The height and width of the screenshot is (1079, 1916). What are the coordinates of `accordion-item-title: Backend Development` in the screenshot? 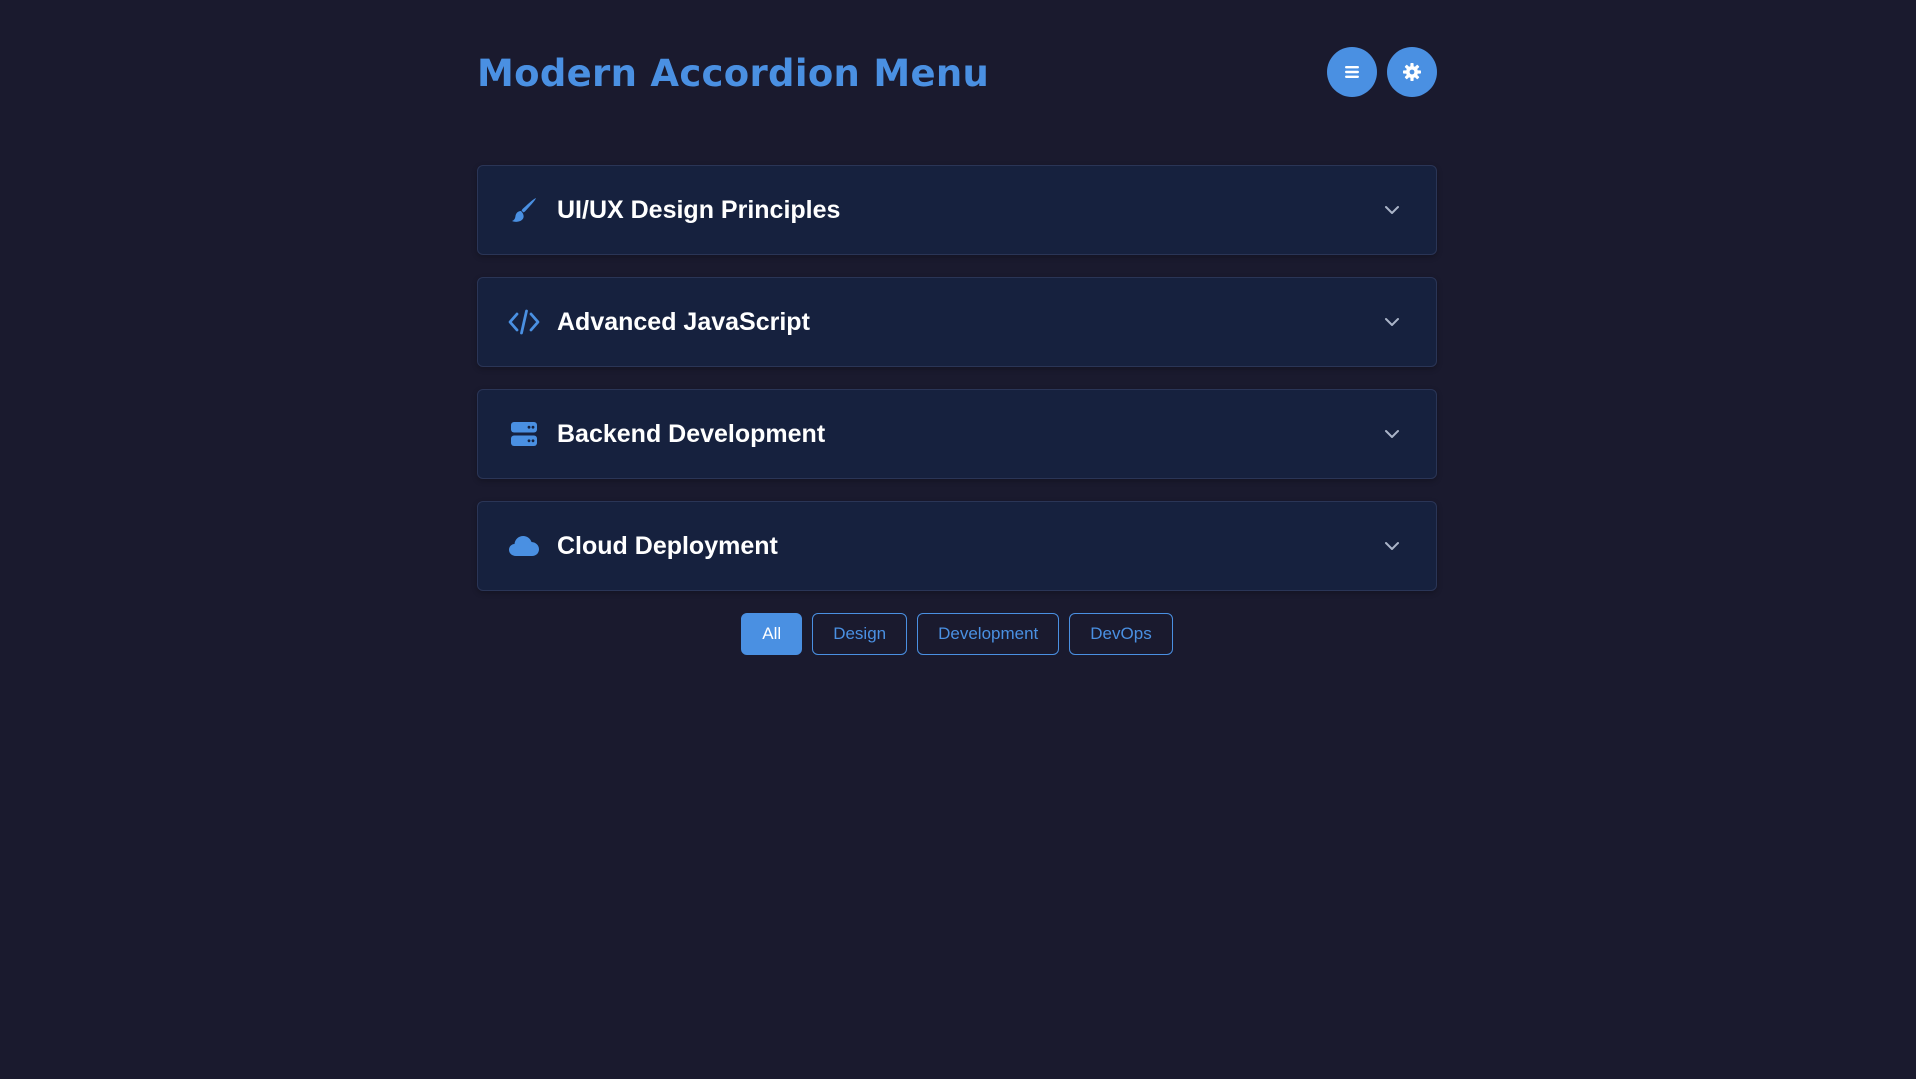 It's located at (691, 433).